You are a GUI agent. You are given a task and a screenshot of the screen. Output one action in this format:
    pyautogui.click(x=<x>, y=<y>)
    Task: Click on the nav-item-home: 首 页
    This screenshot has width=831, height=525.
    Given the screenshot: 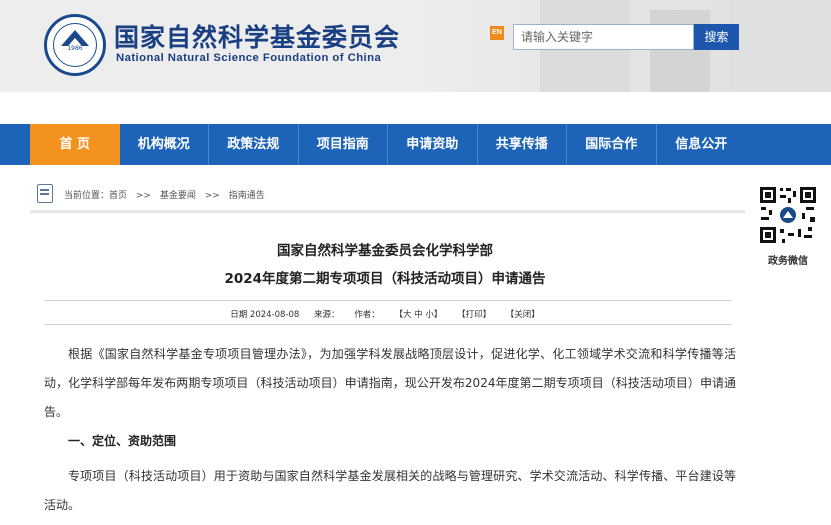 What is the action you would take?
    pyautogui.click(x=75, y=144)
    